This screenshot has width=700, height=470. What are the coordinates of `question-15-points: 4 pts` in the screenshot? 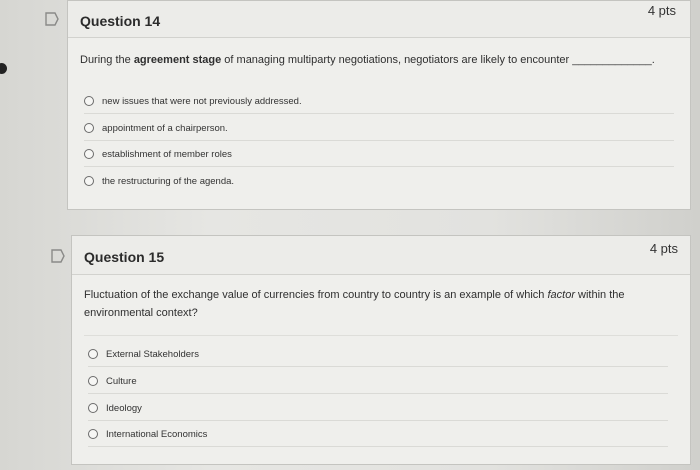 It's located at (663, 248).